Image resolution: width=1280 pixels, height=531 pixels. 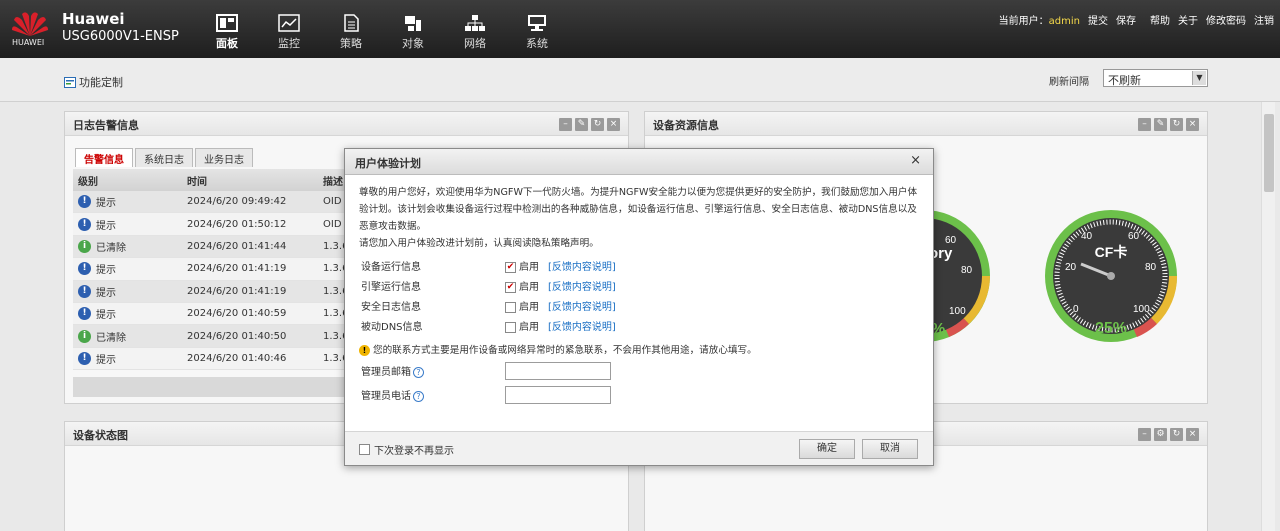 What do you see at coordinates (289, 34) in the screenshot?
I see `nav-monitor: 监控` at bounding box center [289, 34].